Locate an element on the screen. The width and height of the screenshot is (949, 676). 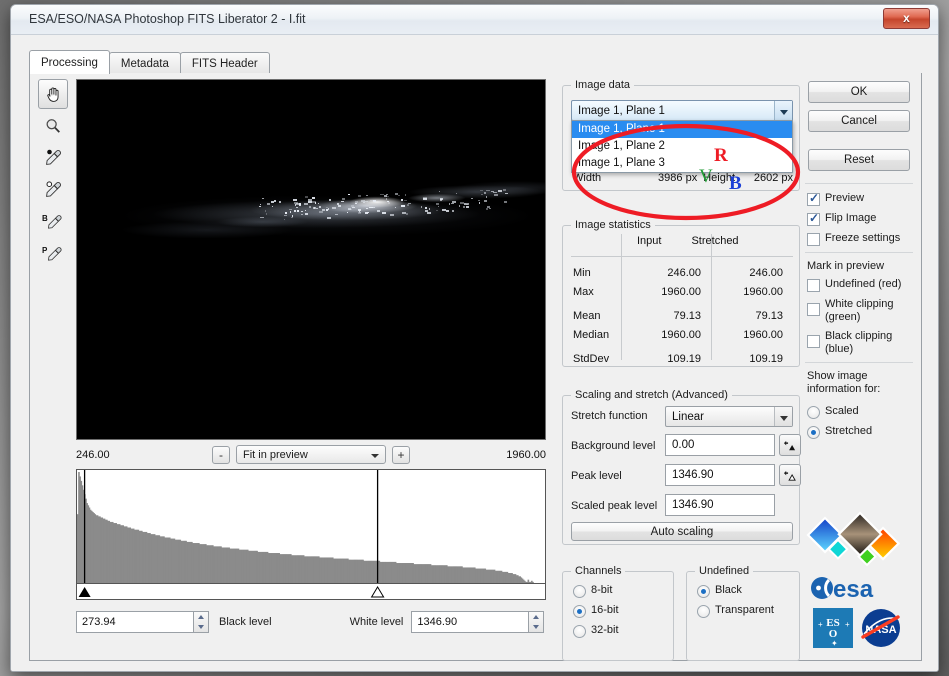
tab-processing: Processing is located at coordinates (69, 62).